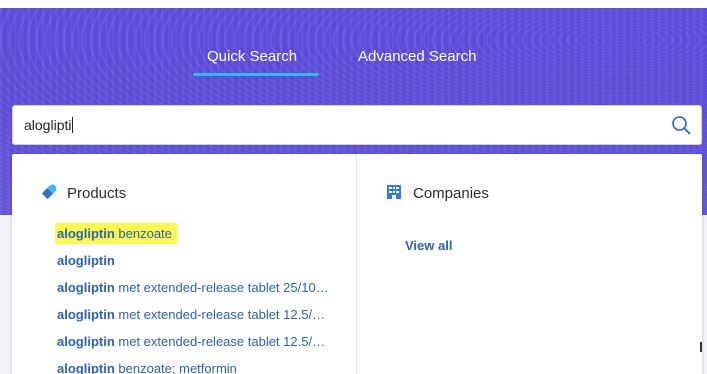 This screenshot has height=374, width=707. I want to click on building-icon, so click(394, 192).